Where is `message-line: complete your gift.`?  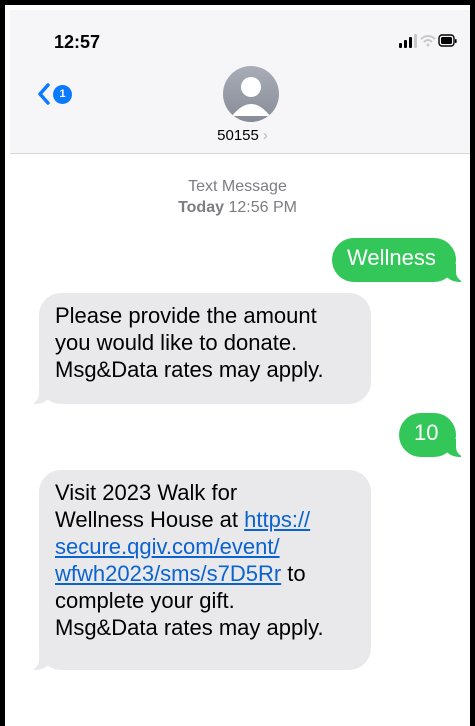
message-line: complete your gift. is located at coordinates (145, 600).